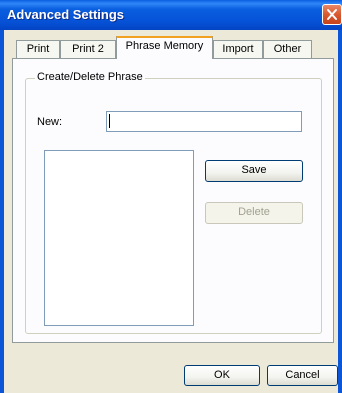 The width and height of the screenshot is (342, 393). I want to click on delete-button: Delete, so click(254, 213).